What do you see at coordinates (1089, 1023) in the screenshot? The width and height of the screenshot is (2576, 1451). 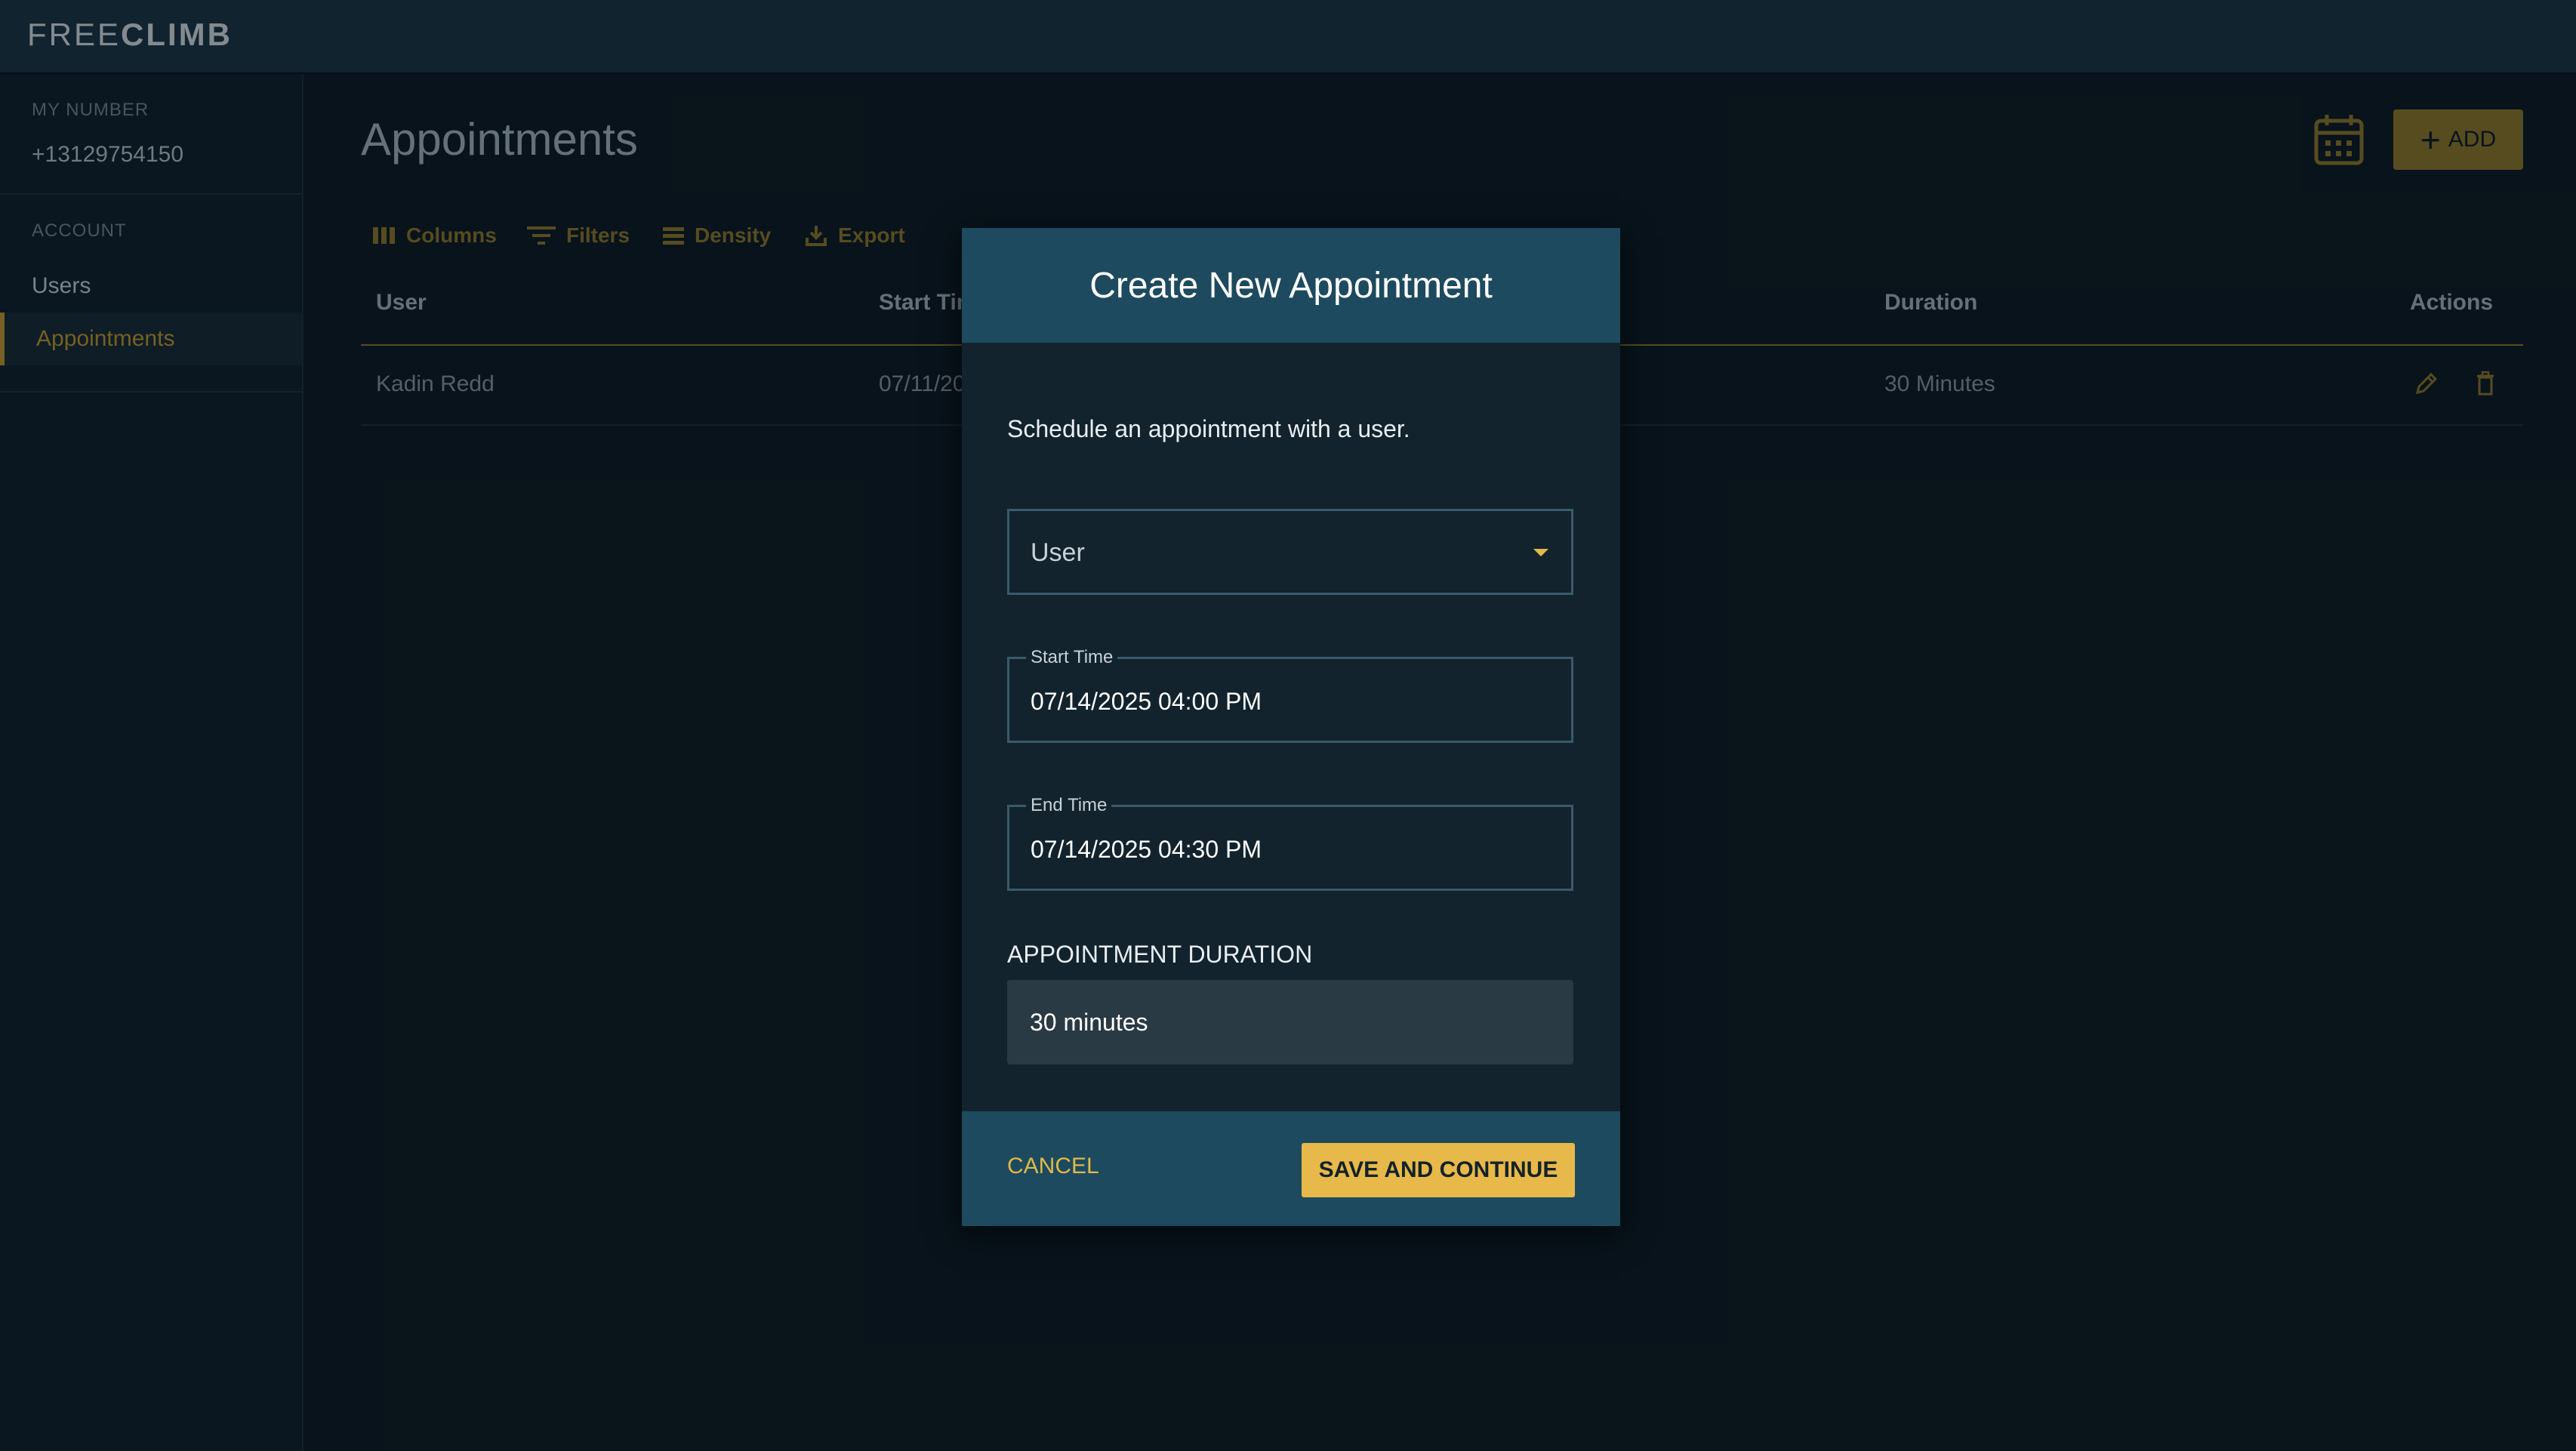 I see `duration-value: 30 minutes` at bounding box center [1089, 1023].